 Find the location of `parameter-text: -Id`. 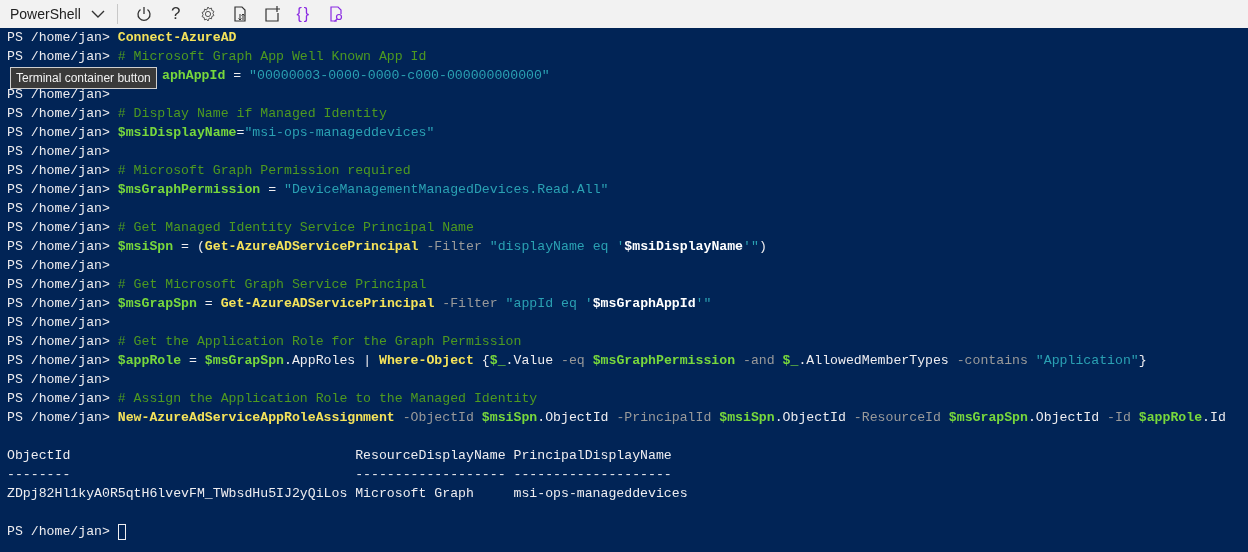

parameter-text: -Id is located at coordinates (1119, 417).